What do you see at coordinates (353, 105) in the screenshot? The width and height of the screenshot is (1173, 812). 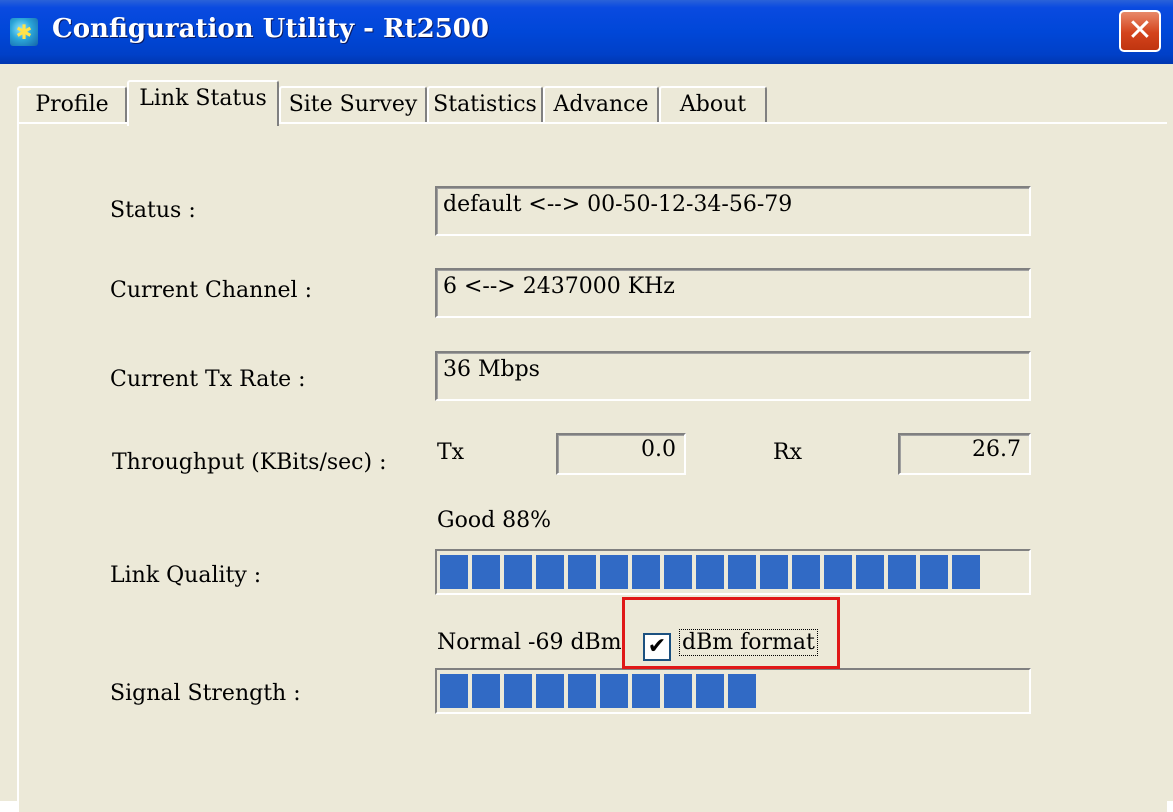 I see `tab-site-survey: Site Survey` at bounding box center [353, 105].